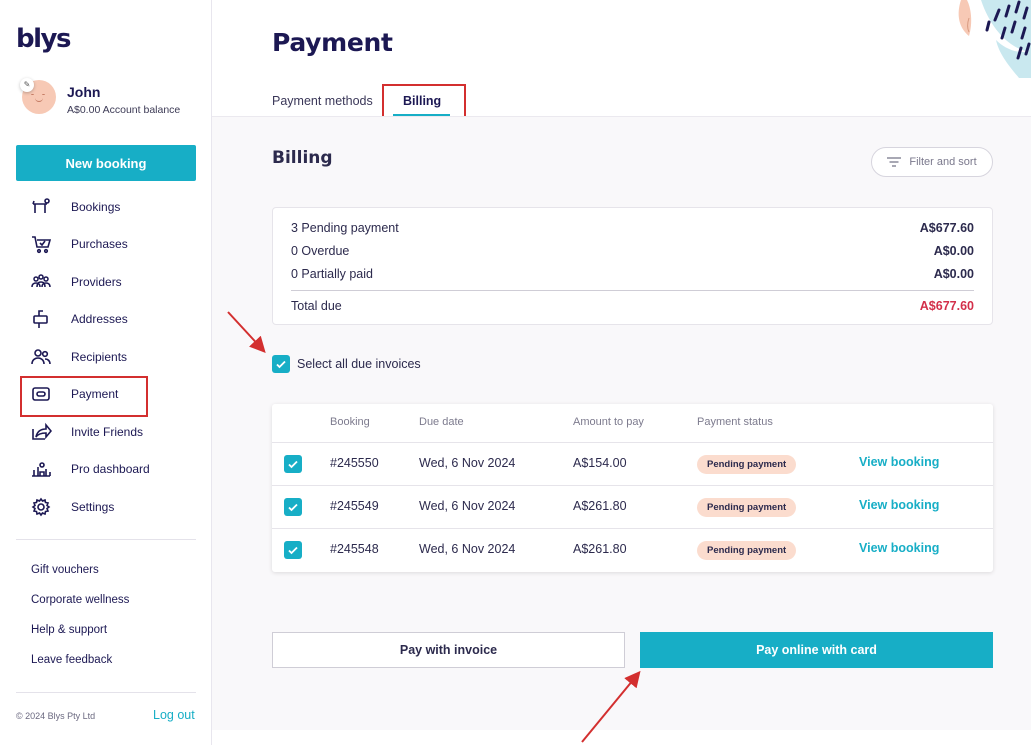 The width and height of the screenshot is (1031, 745). I want to click on sidebar-item-addresses: Addresses, so click(106, 320).